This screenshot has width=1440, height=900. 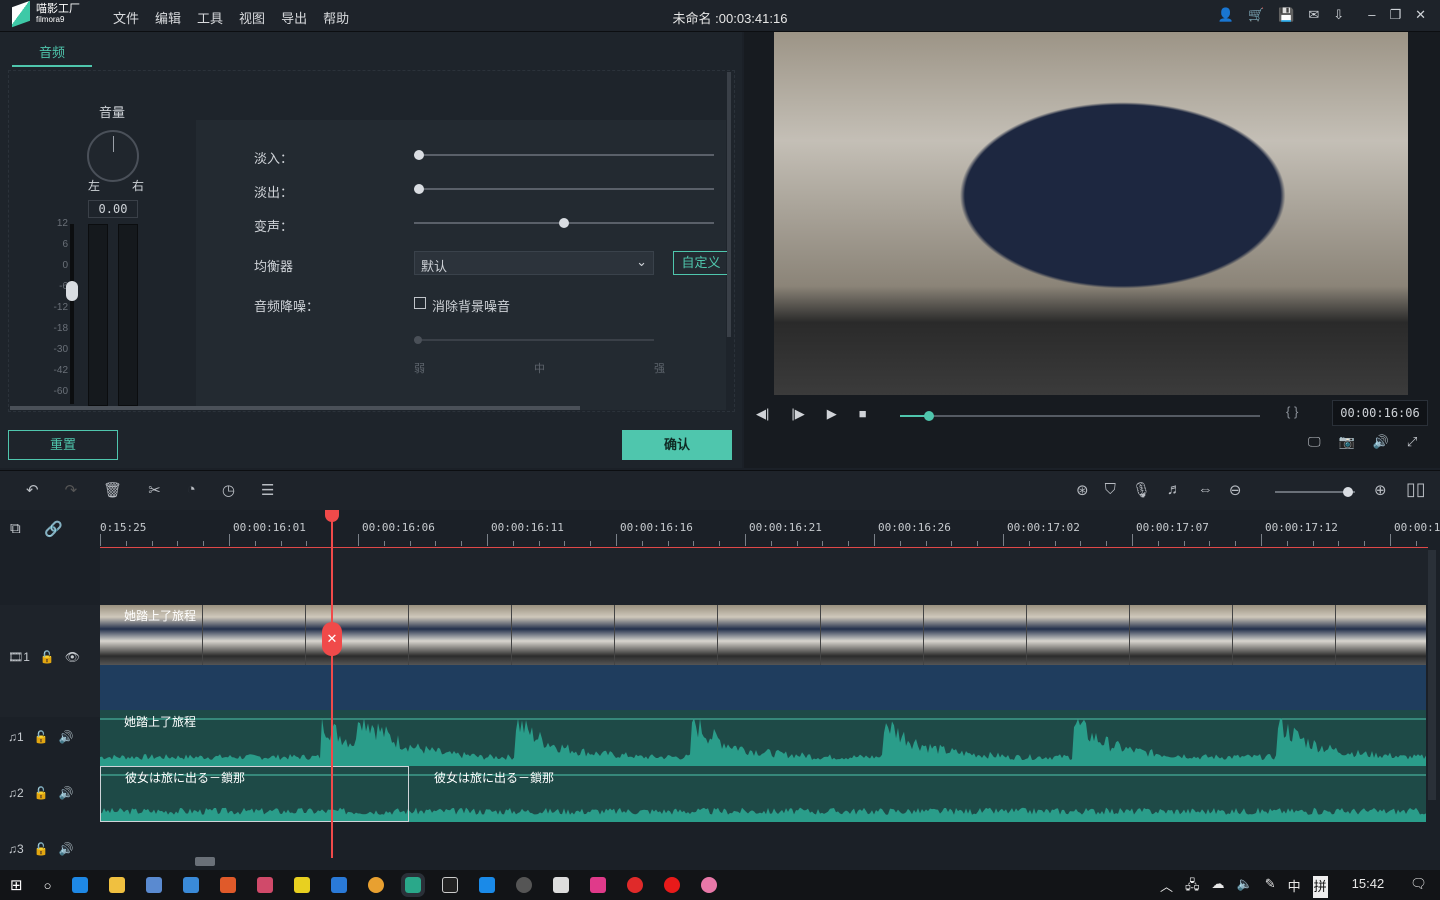 I want to click on undo-icon: ↶, so click(x=32, y=490).